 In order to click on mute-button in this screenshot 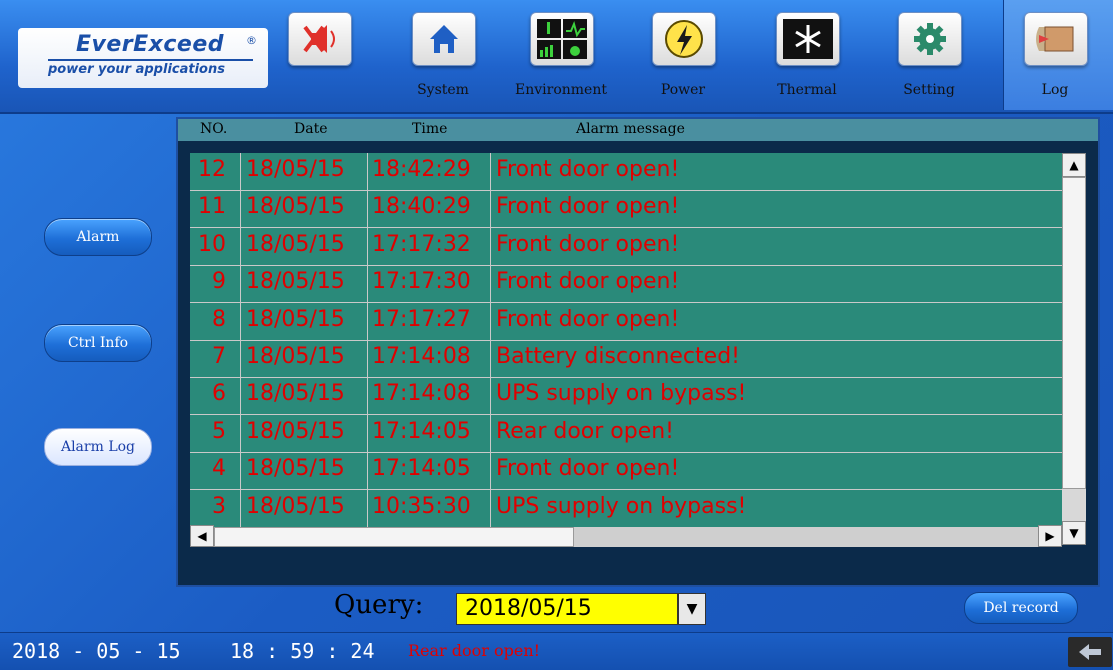, I will do `click(320, 39)`.